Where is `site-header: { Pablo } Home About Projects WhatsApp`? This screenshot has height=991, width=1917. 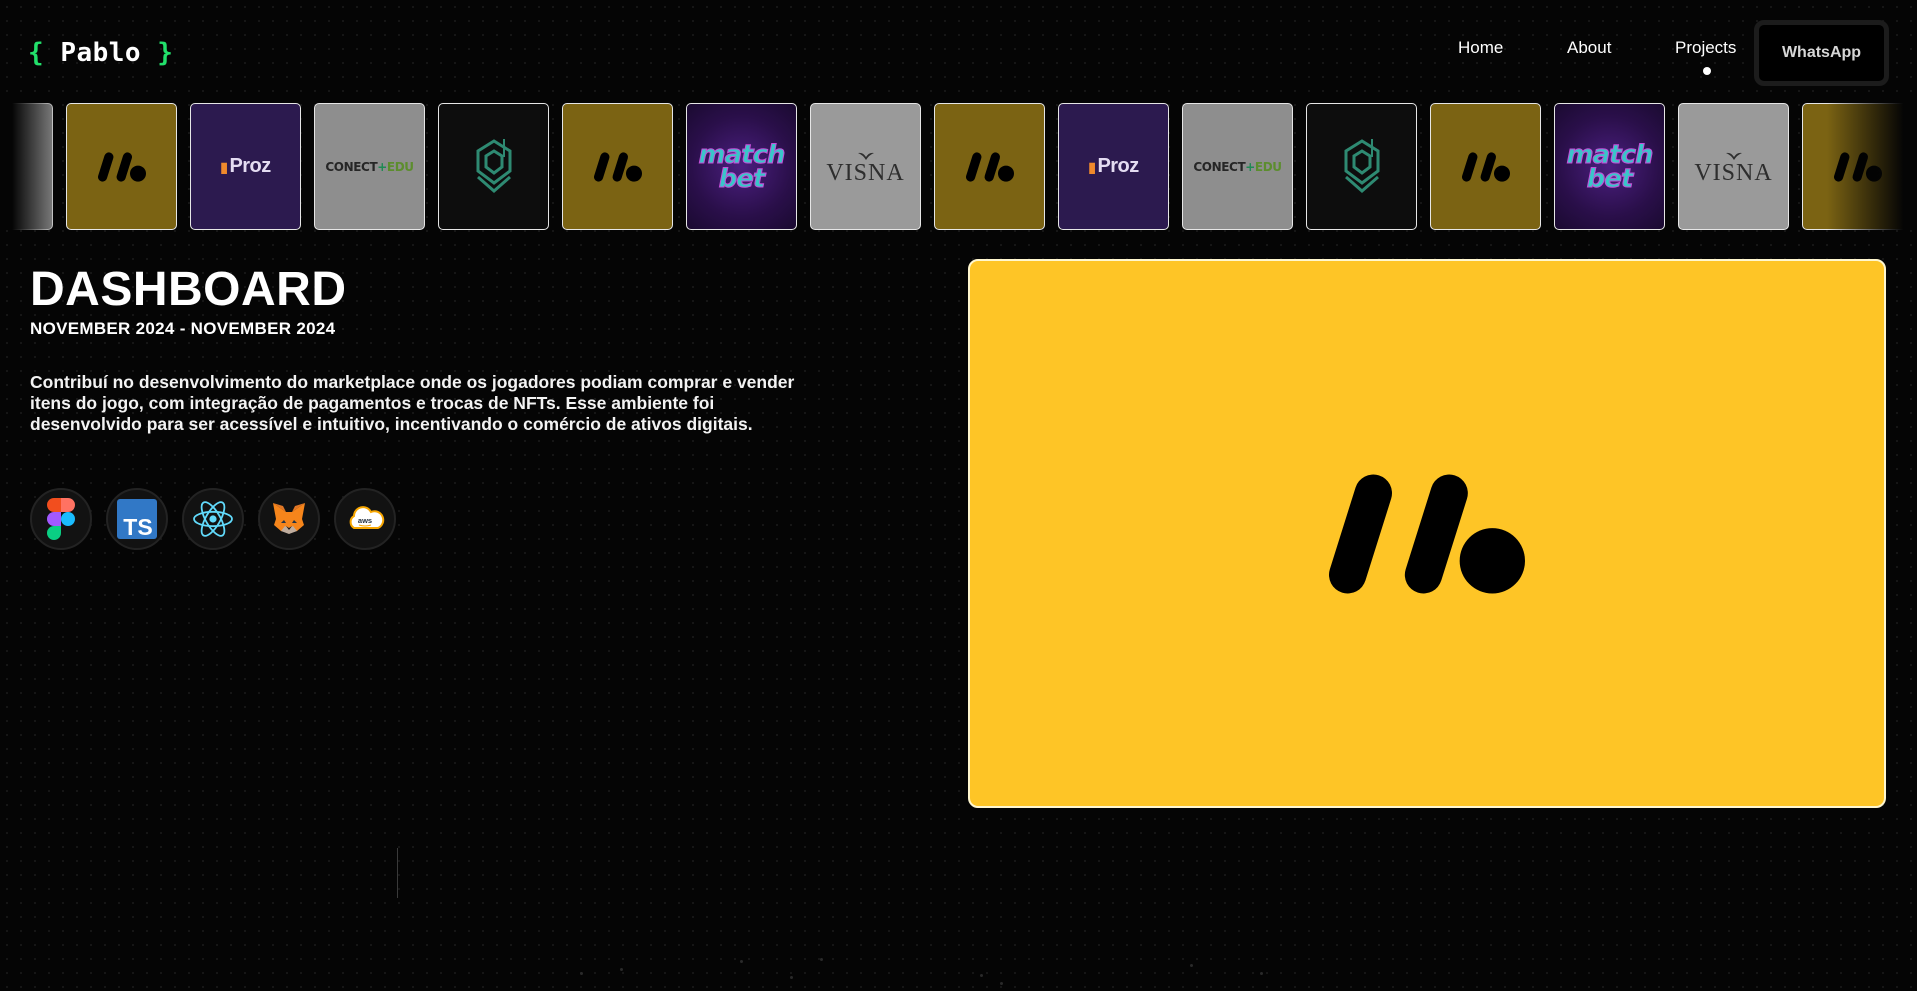
site-header: { Pablo } Home About Projects WhatsApp is located at coordinates (958, 50).